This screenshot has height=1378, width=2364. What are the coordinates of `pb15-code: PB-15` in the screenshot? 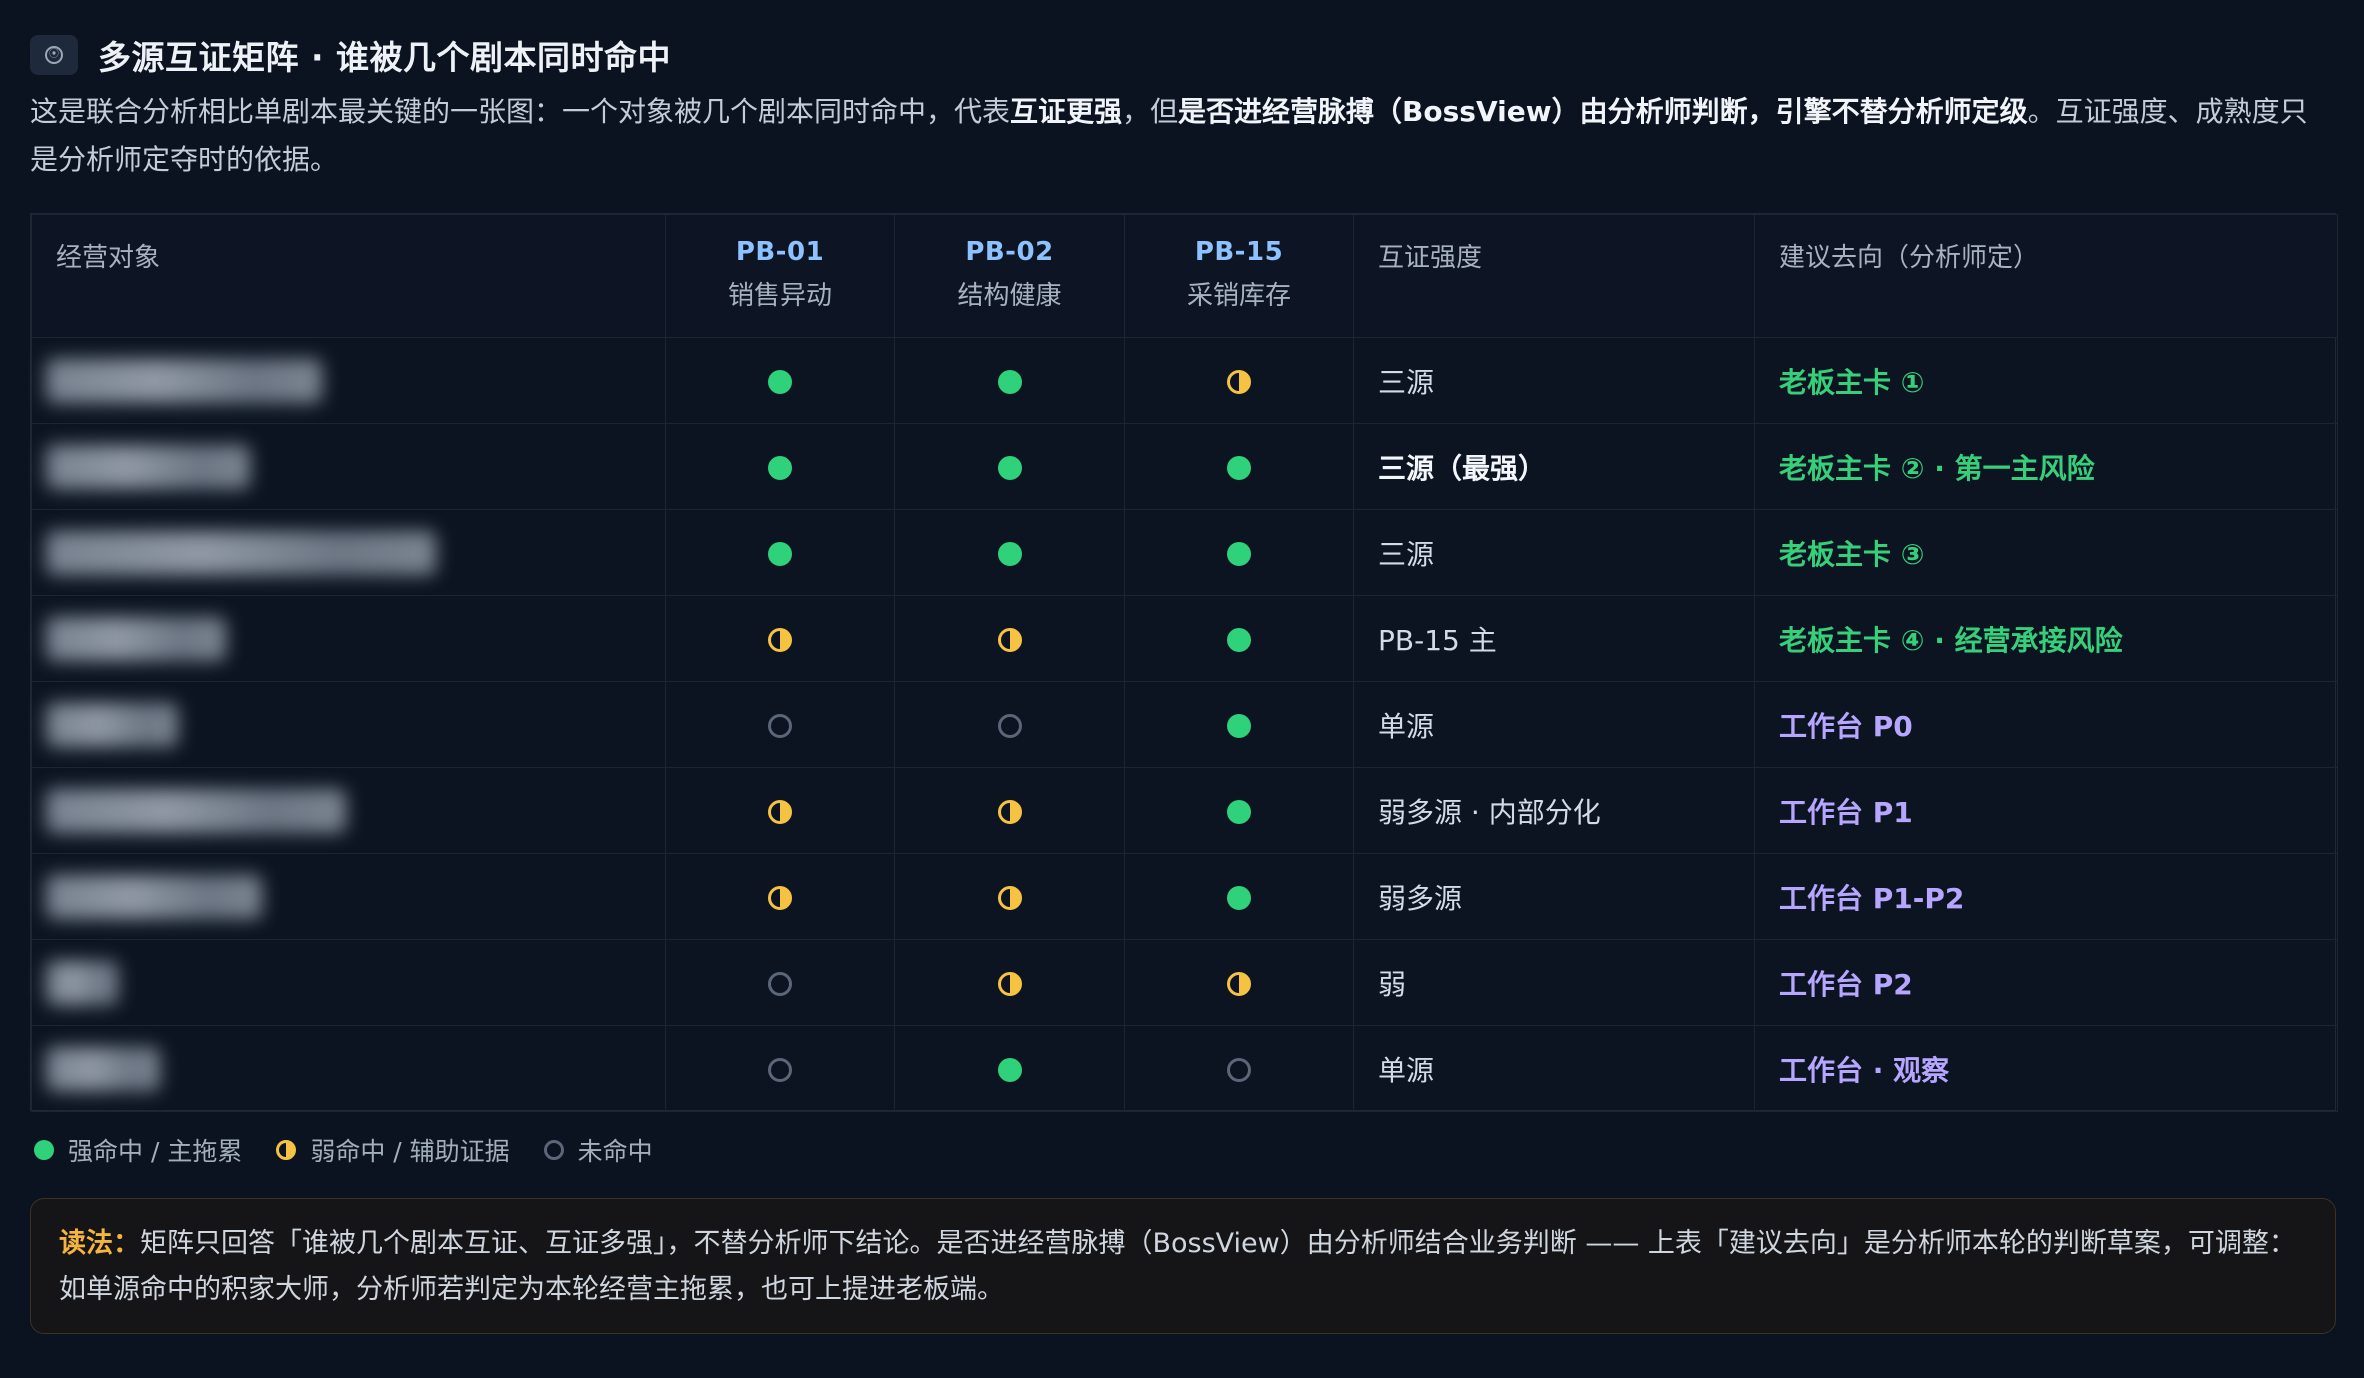 It's located at (1239, 252).